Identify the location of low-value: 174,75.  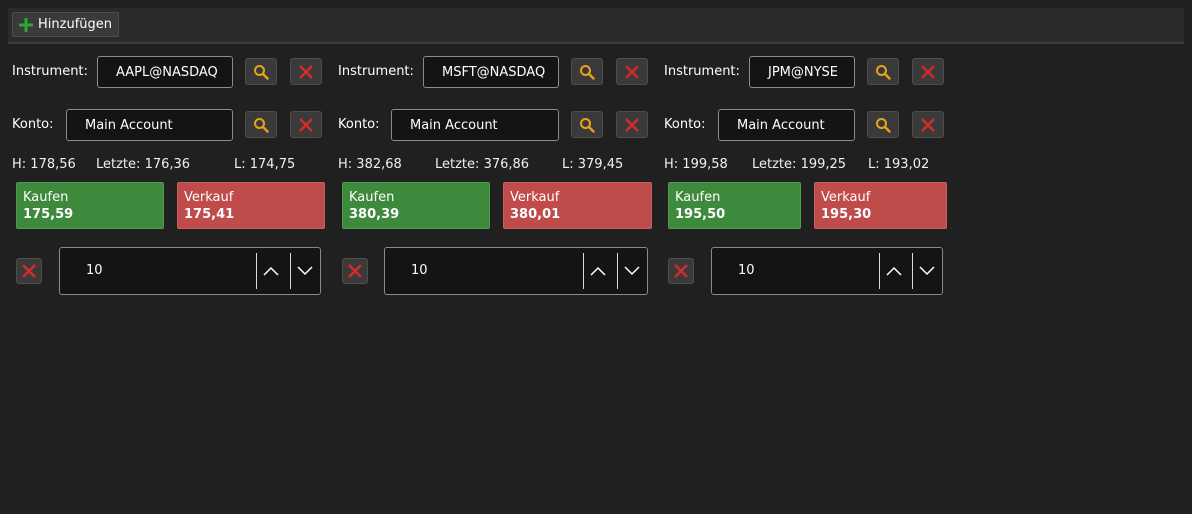
(272, 164).